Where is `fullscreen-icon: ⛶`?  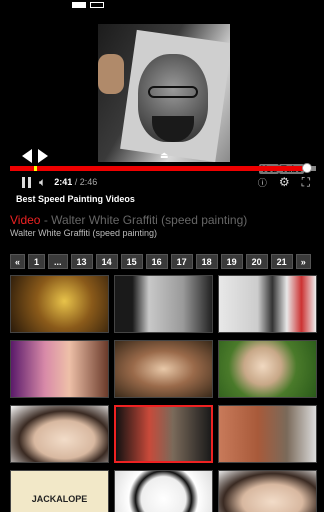 fullscreen-icon: ⛶ is located at coordinates (306, 182).